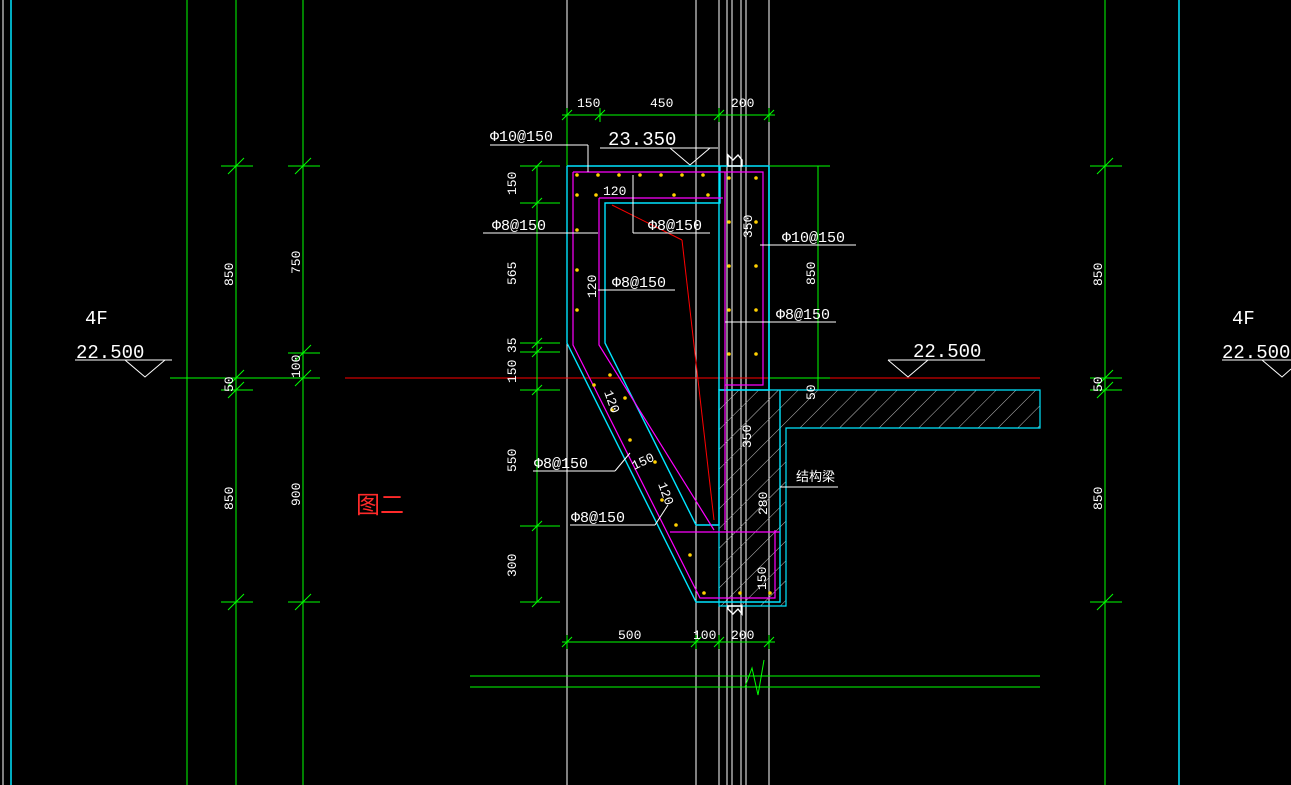 Image resolution: width=1291 pixels, height=785 pixels. What do you see at coordinates (96, 319) in the screenshot?
I see `floor-label-left: 4F` at bounding box center [96, 319].